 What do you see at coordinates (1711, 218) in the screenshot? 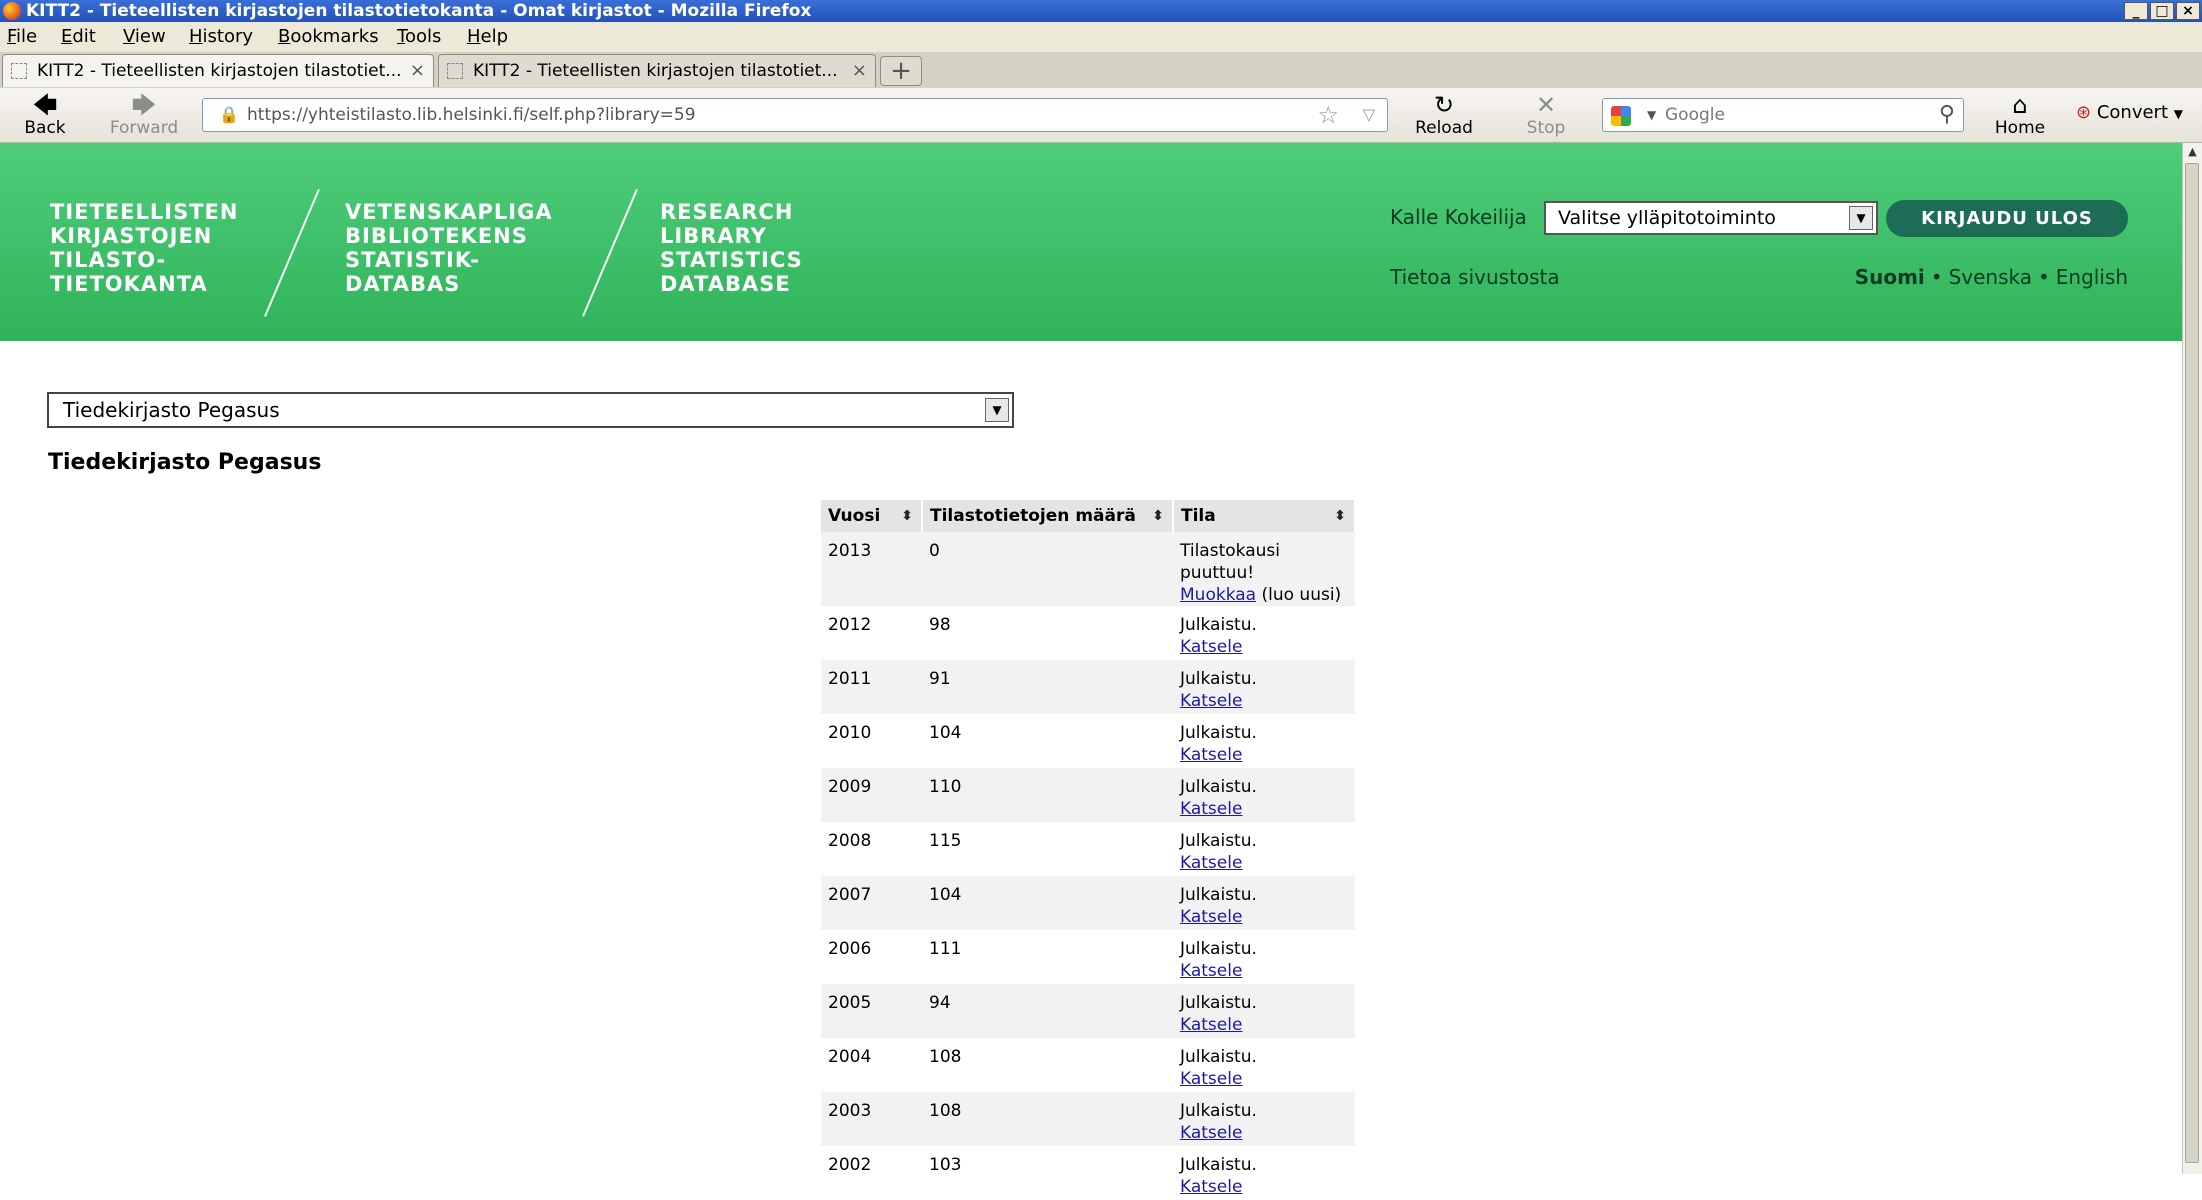
I see `admin-action-select: Valitse ylläpitotoiminto ▼` at bounding box center [1711, 218].